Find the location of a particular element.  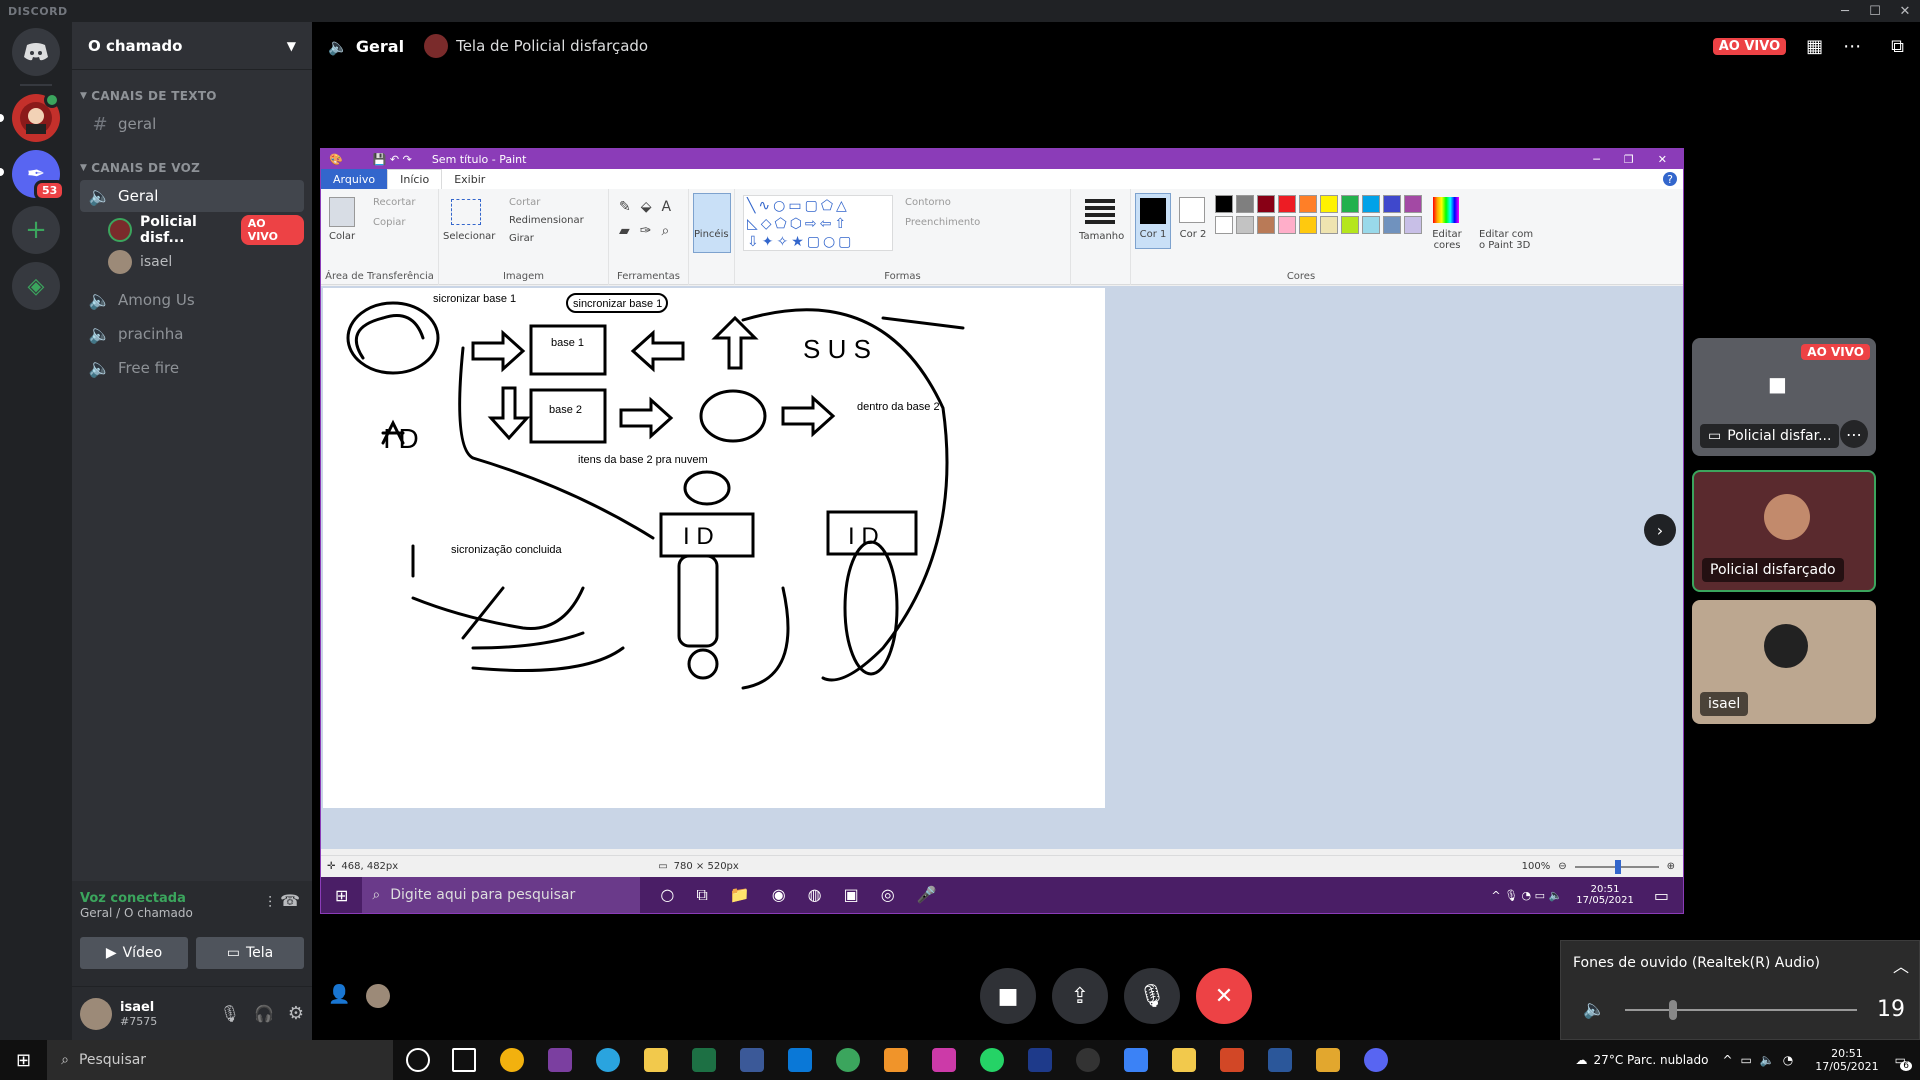

edit-colors-button: Editar cores is located at coordinates (1447, 240).